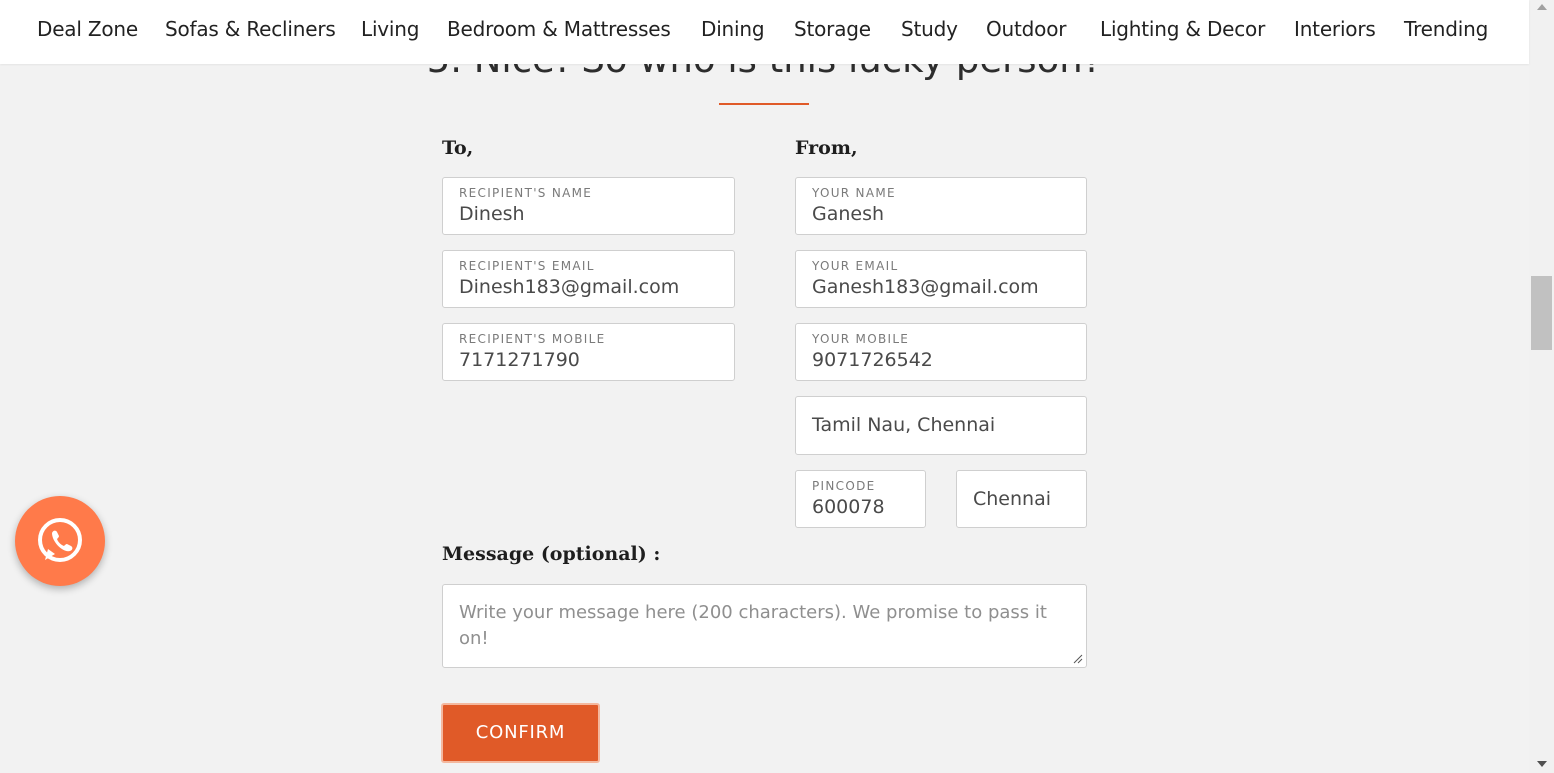 The width and height of the screenshot is (1554, 773). I want to click on address-value: Tamil Nau, Chennai, so click(903, 425).